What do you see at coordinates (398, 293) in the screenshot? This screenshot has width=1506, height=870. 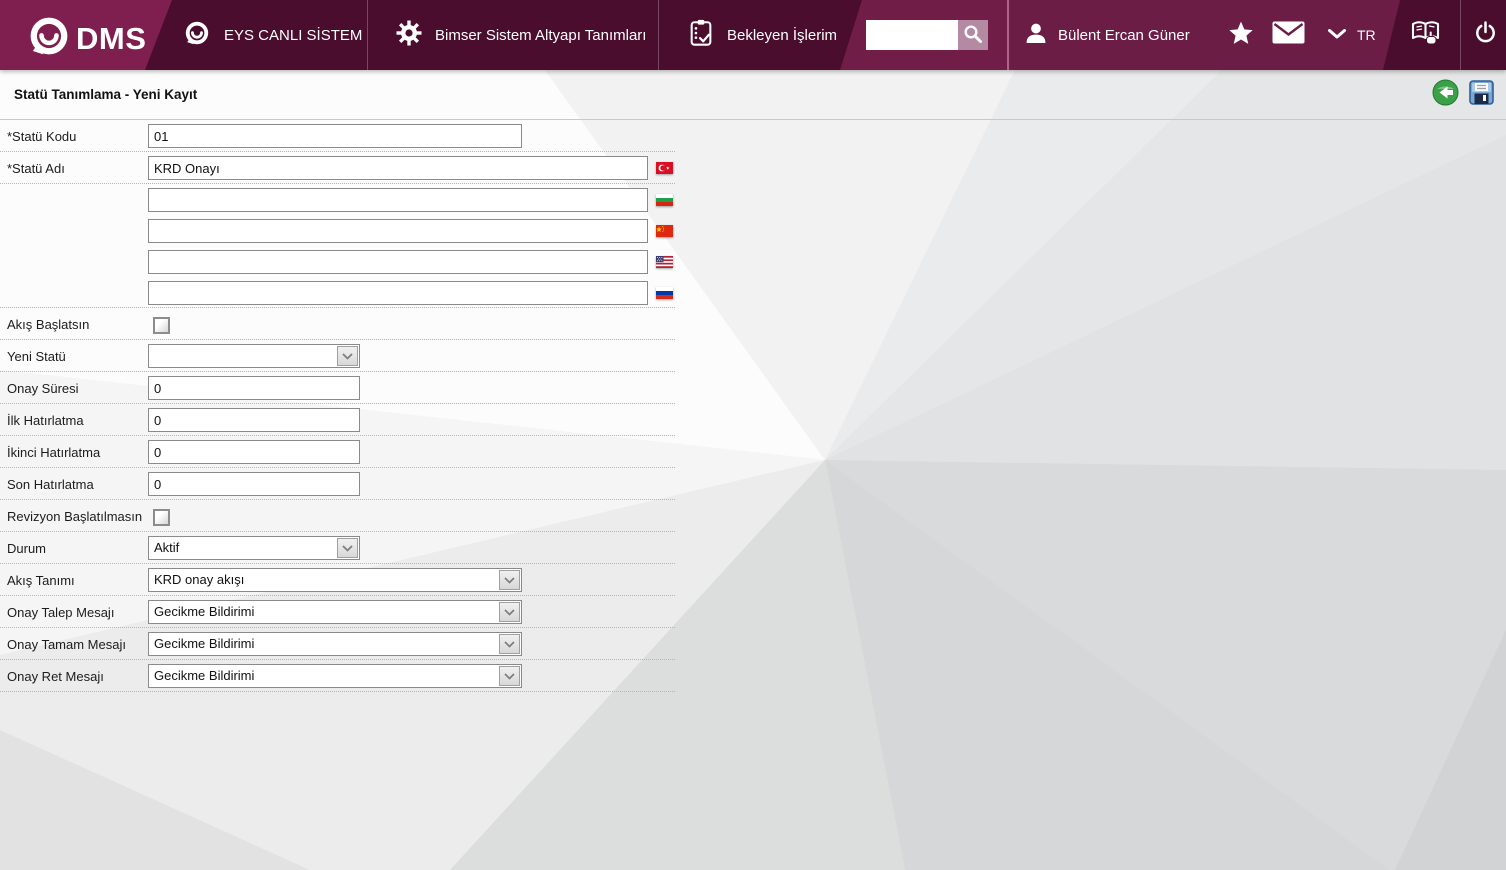 I see `statu-adi-ru-input` at bounding box center [398, 293].